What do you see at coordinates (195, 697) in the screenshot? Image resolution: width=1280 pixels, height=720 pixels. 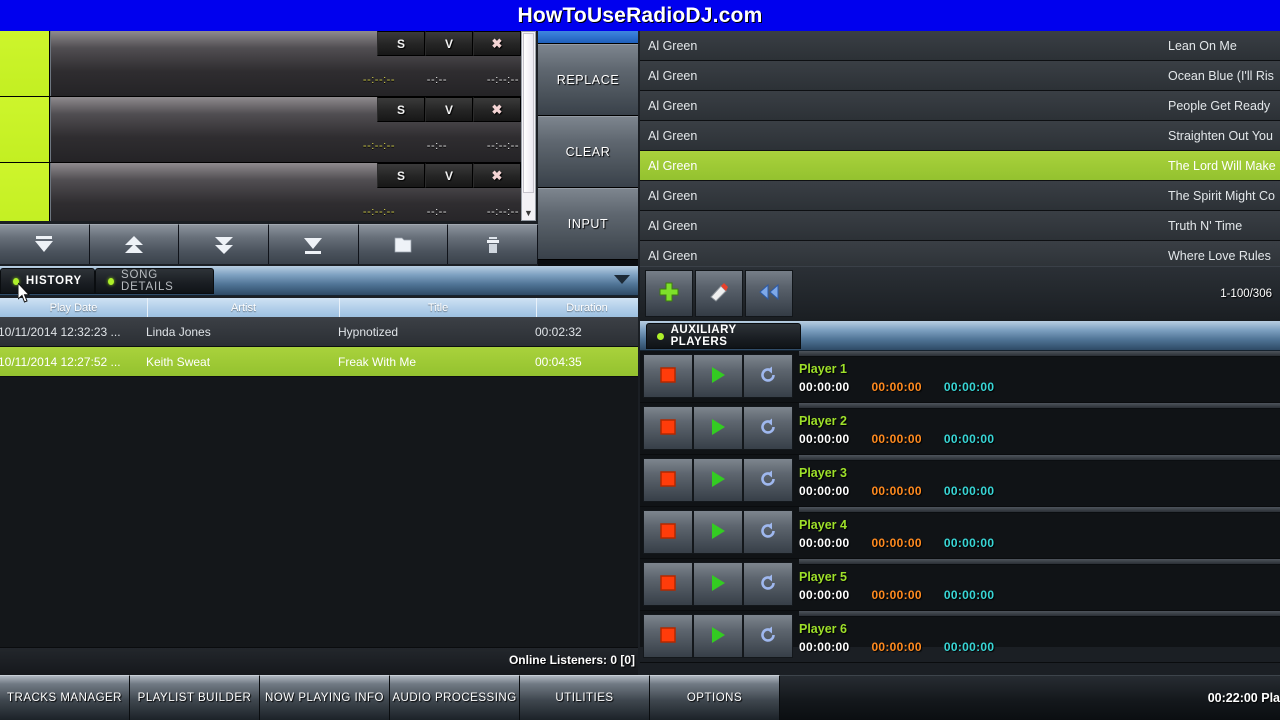 I see `toolbar-button-playlist-builder: PLAYLIST BUILDER` at bounding box center [195, 697].